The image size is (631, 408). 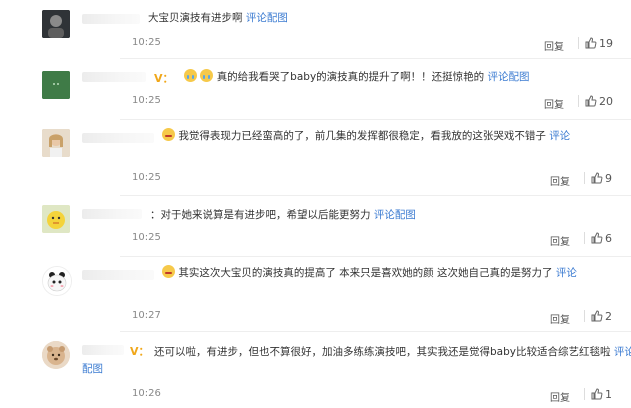 I want to click on like-button: 2, so click(x=598, y=316).